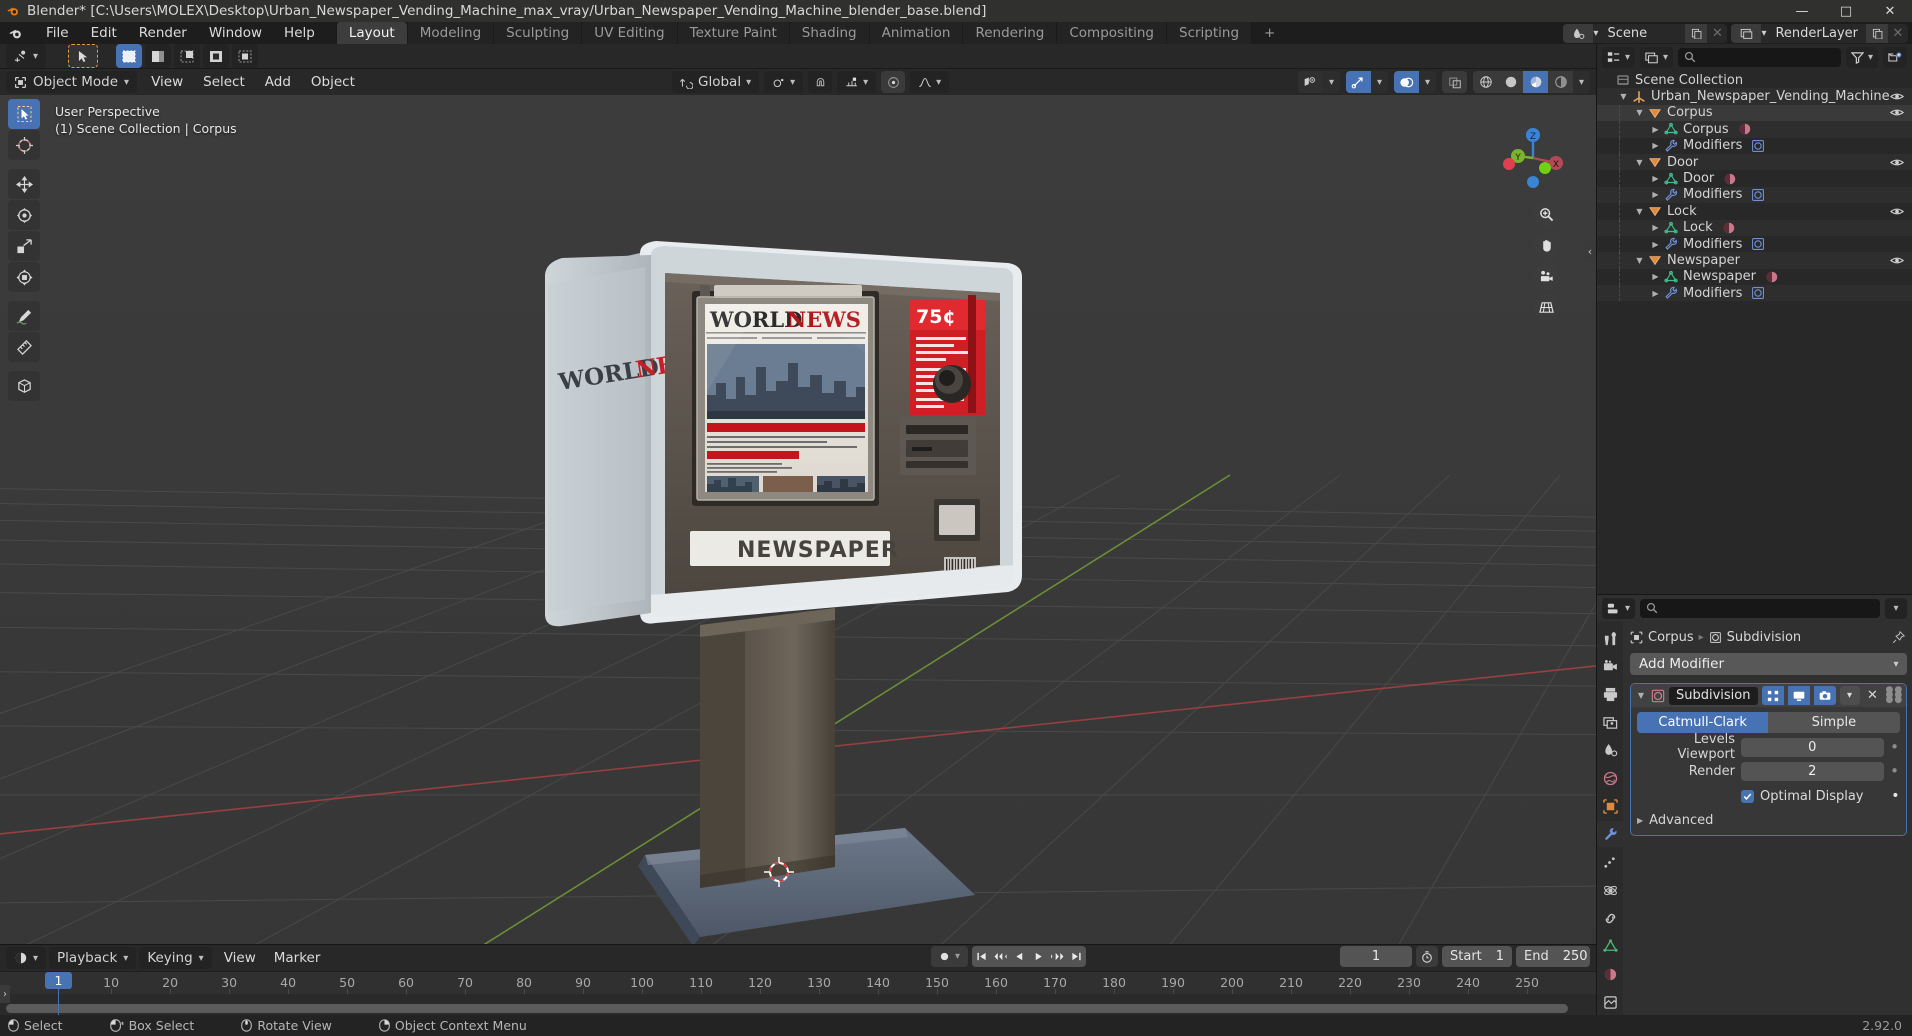  I want to click on transform-controls: Global ▾ ▾ ▾ ▾, so click(811, 82).